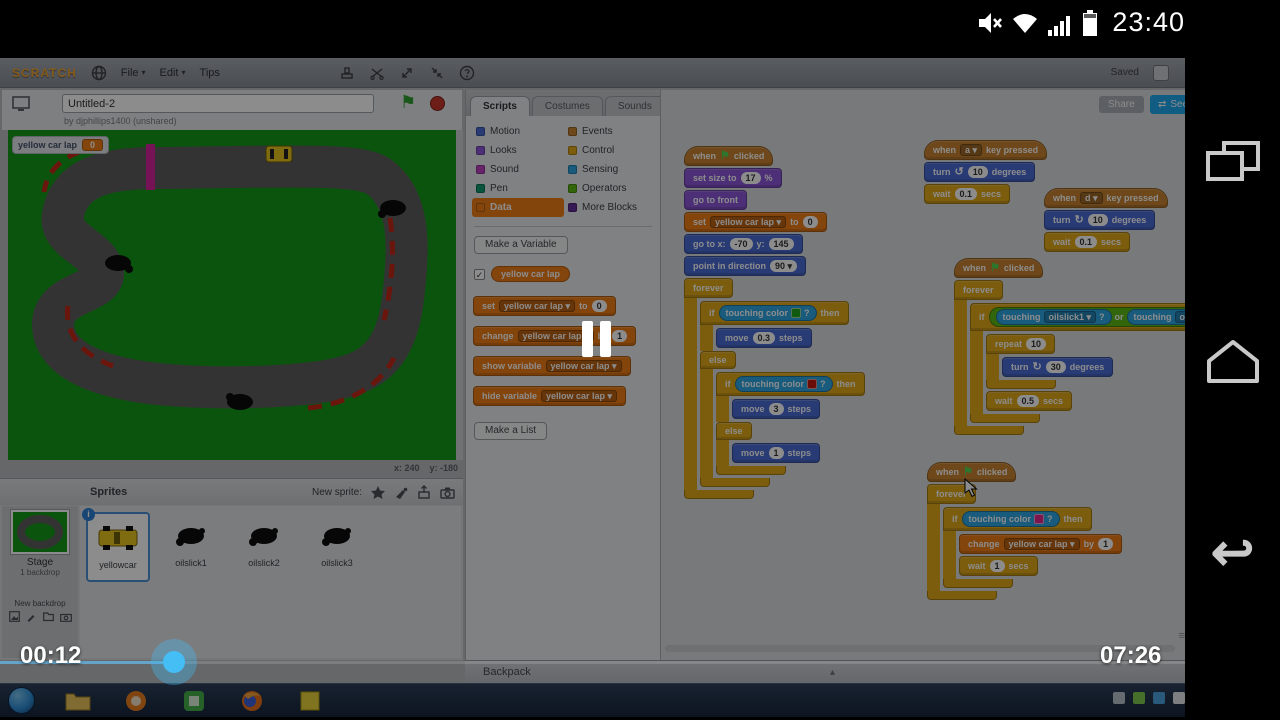 Image resolution: width=1280 pixels, height=720 pixels. What do you see at coordinates (750, 178) in the screenshot?
I see `value-slot: 17` at bounding box center [750, 178].